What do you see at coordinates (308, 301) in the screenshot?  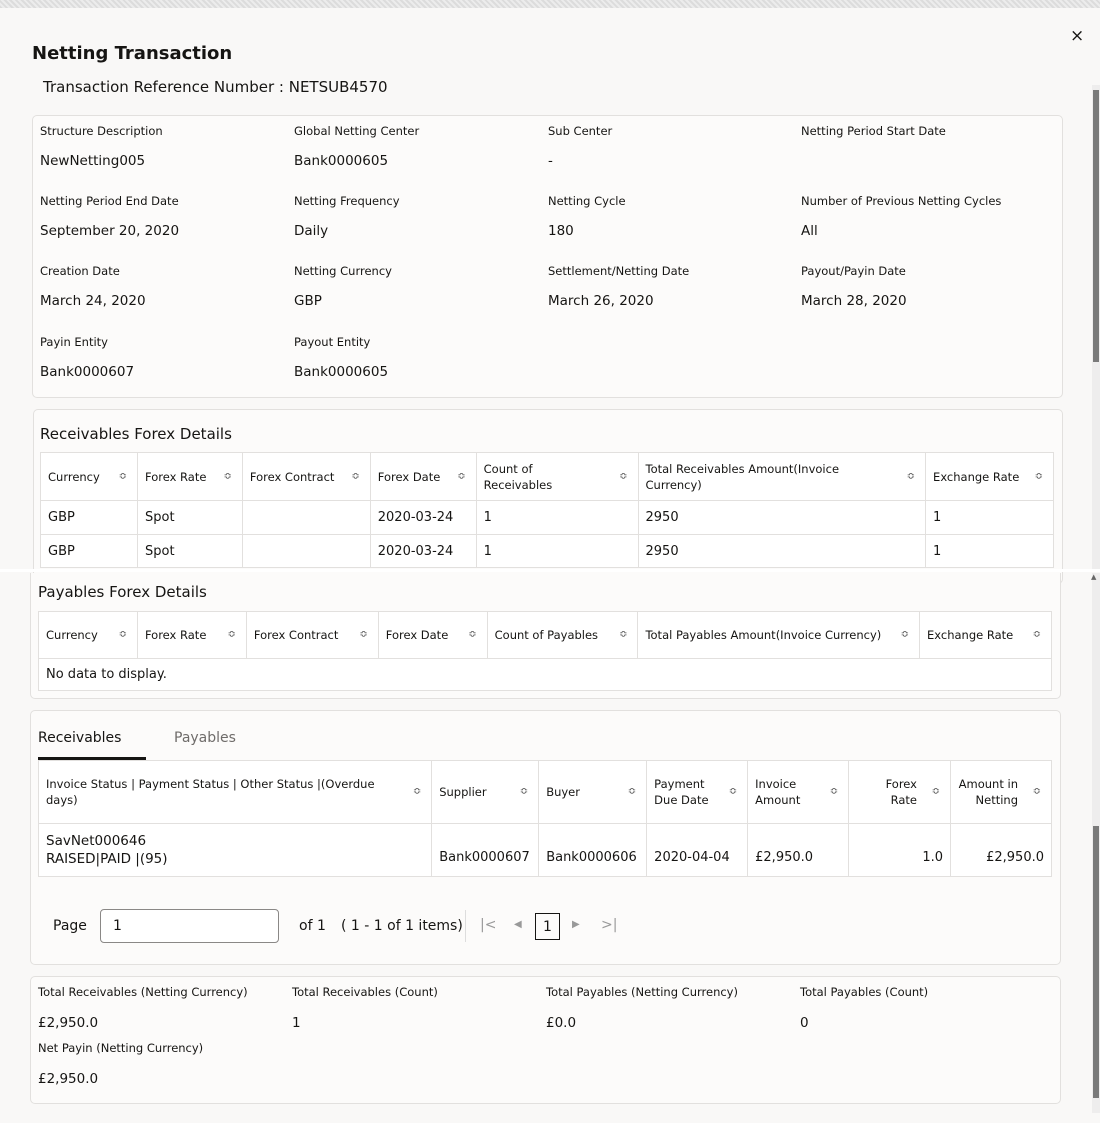 I see `detail-value: GBP` at bounding box center [308, 301].